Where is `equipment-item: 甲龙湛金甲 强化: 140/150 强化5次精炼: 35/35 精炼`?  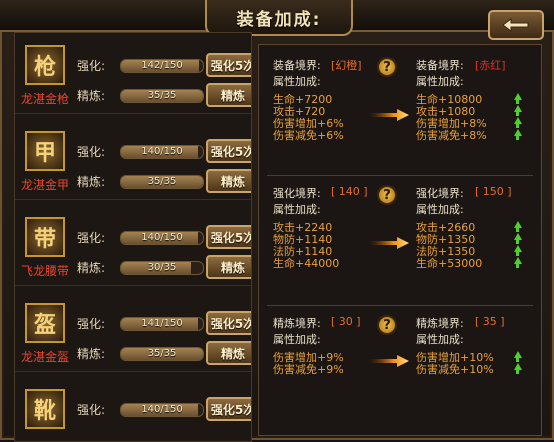 equipment-item: 甲龙湛金甲 强化: 140/150 强化5次精炼: 35/35 精炼 is located at coordinates (133, 159).